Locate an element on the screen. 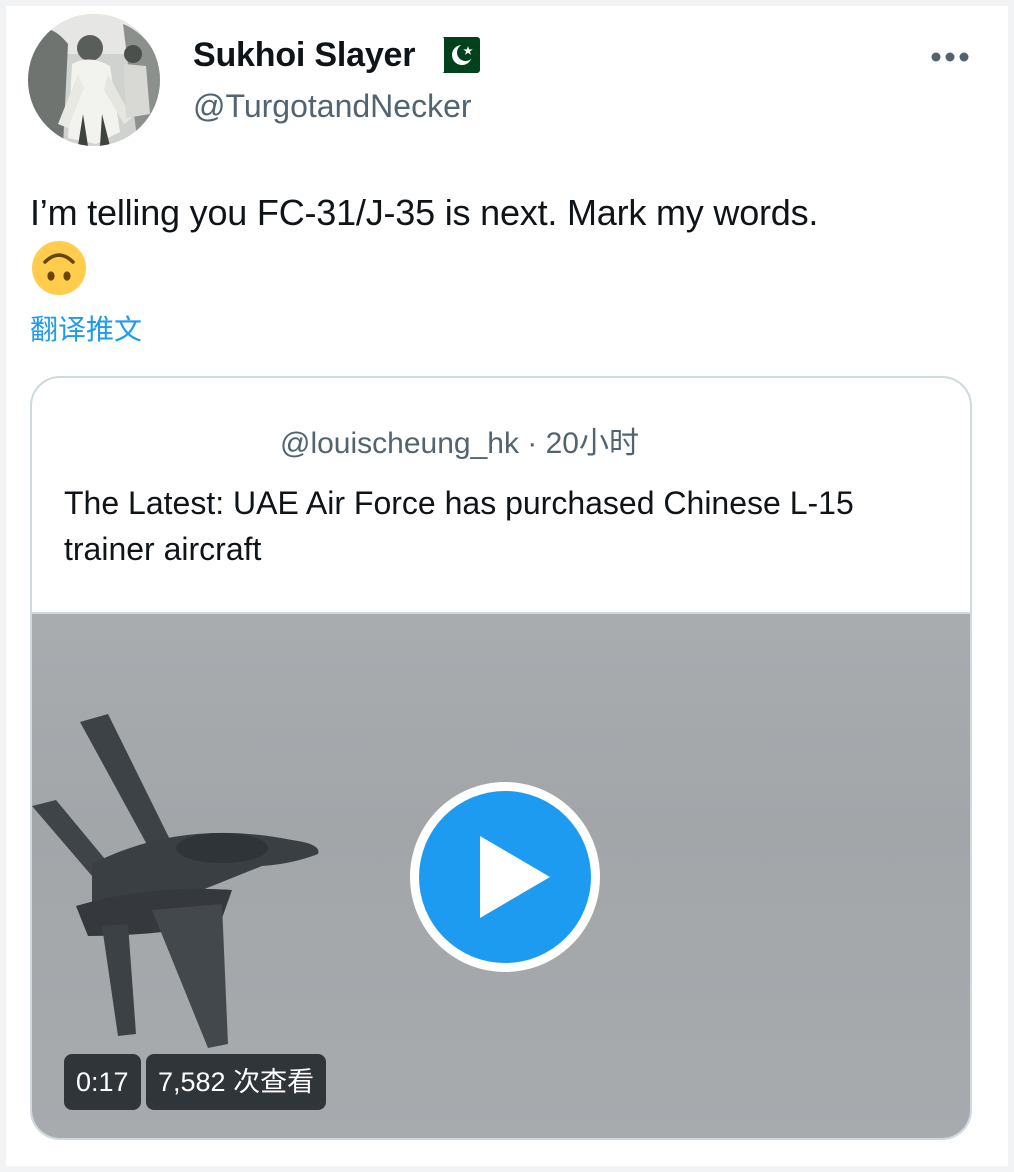 The width and height of the screenshot is (1014, 1172). display-name: Sukhoi Slayer is located at coordinates (304, 55).